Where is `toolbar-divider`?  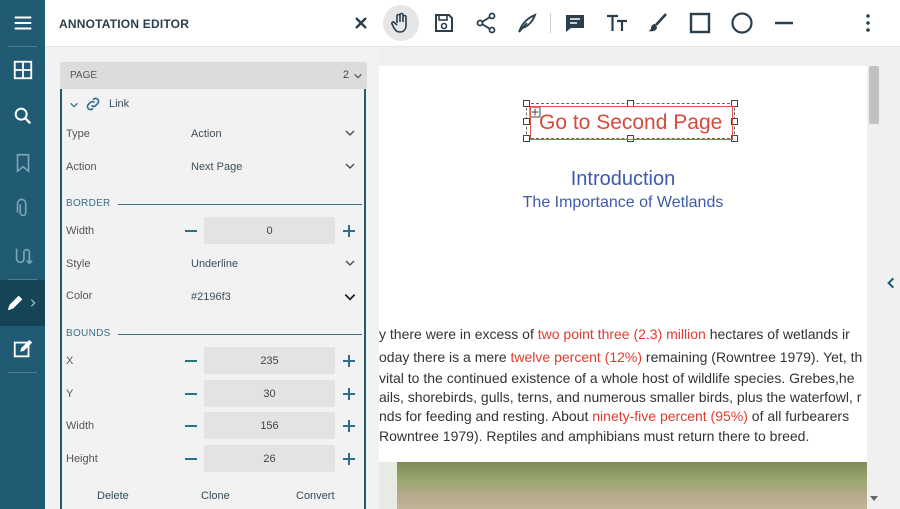 toolbar-divider is located at coordinates (550, 23).